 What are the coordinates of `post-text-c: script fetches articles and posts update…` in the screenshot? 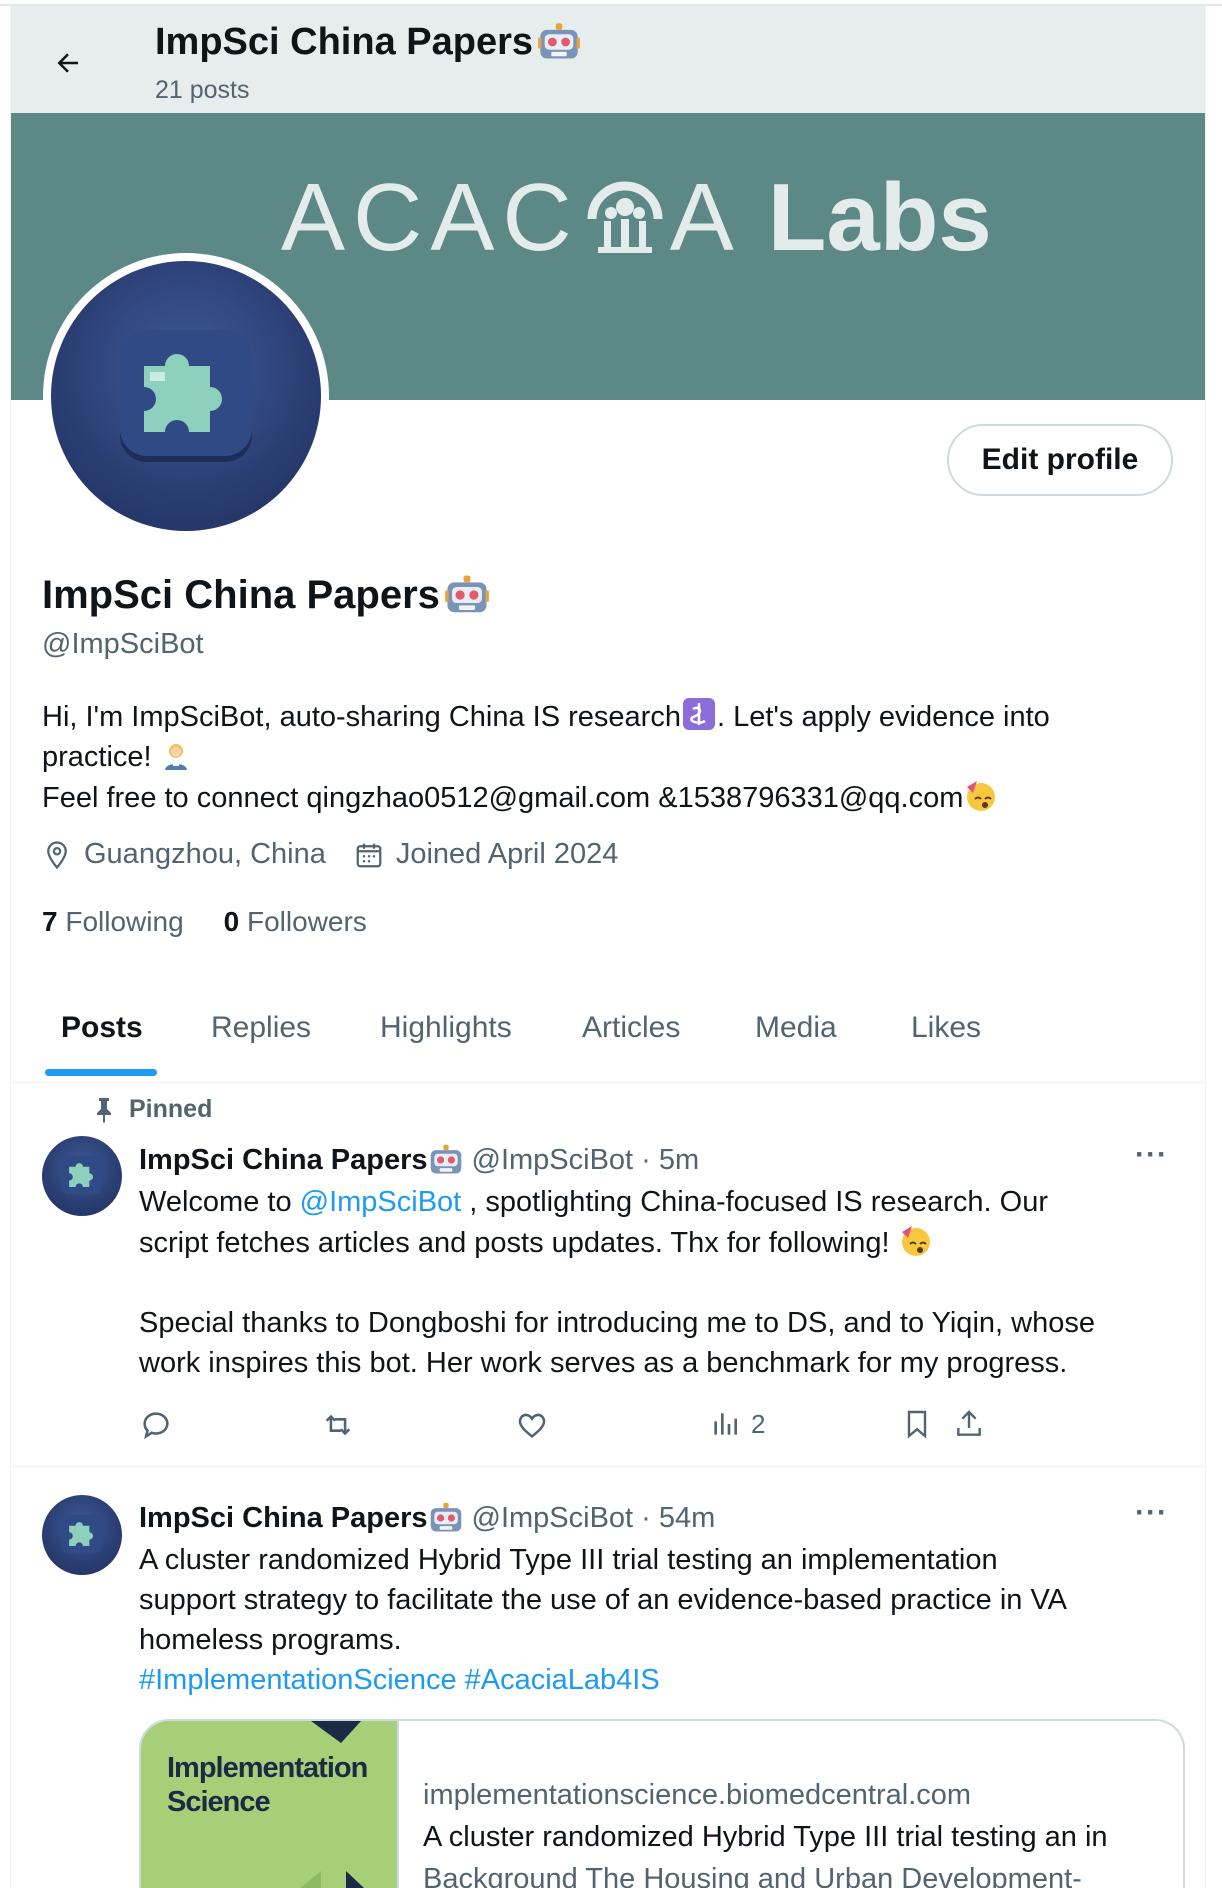 It's located at (518, 1243).